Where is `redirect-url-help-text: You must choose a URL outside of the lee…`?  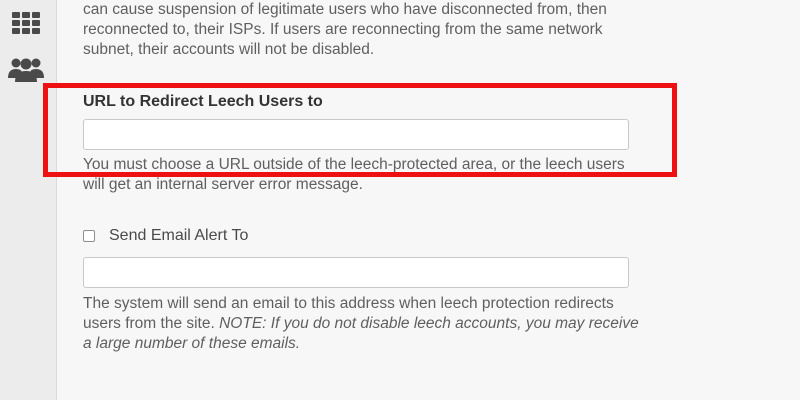
redirect-url-help-text: You must choose a URL outside of the lee… is located at coordinates (354, 174).